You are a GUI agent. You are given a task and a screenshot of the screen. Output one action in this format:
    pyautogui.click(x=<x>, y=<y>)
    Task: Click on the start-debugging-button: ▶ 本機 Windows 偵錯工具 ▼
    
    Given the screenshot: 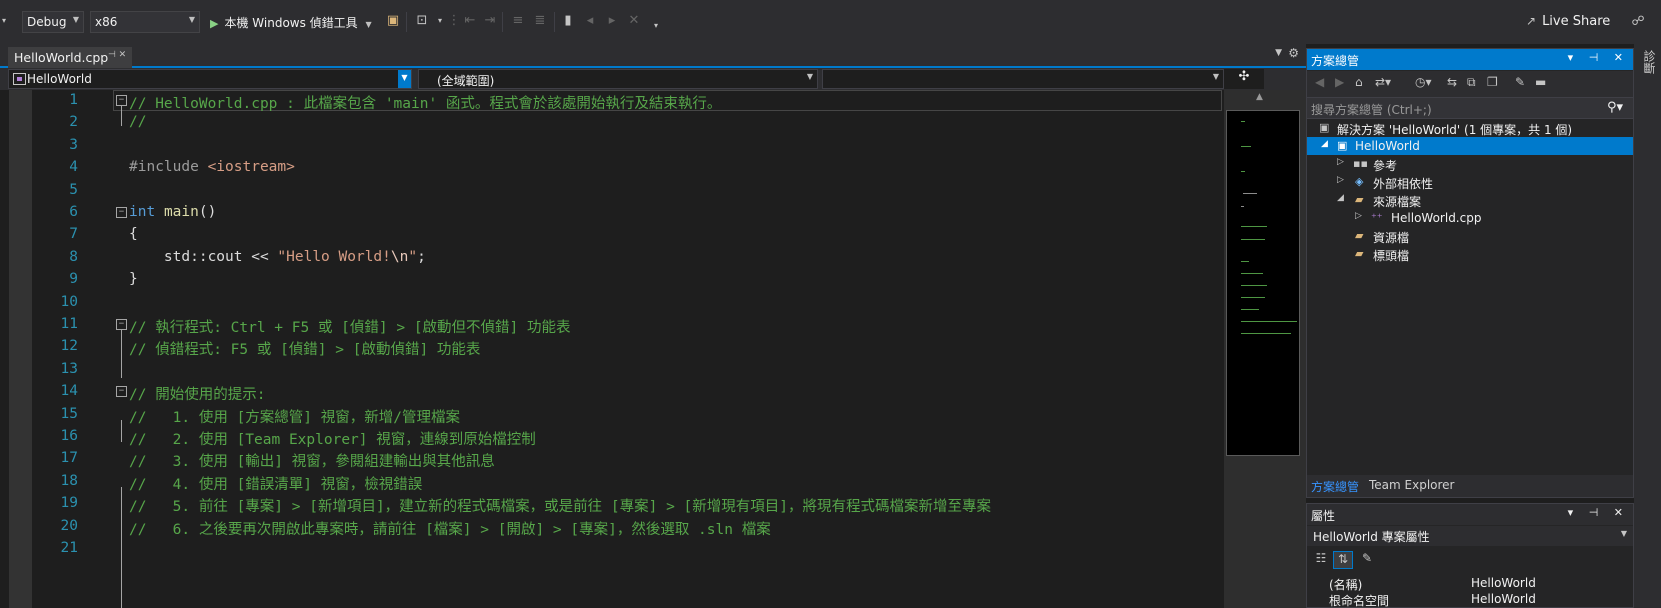 What is the action you would take?
    pyautogui.click(x=291, y=22)
    